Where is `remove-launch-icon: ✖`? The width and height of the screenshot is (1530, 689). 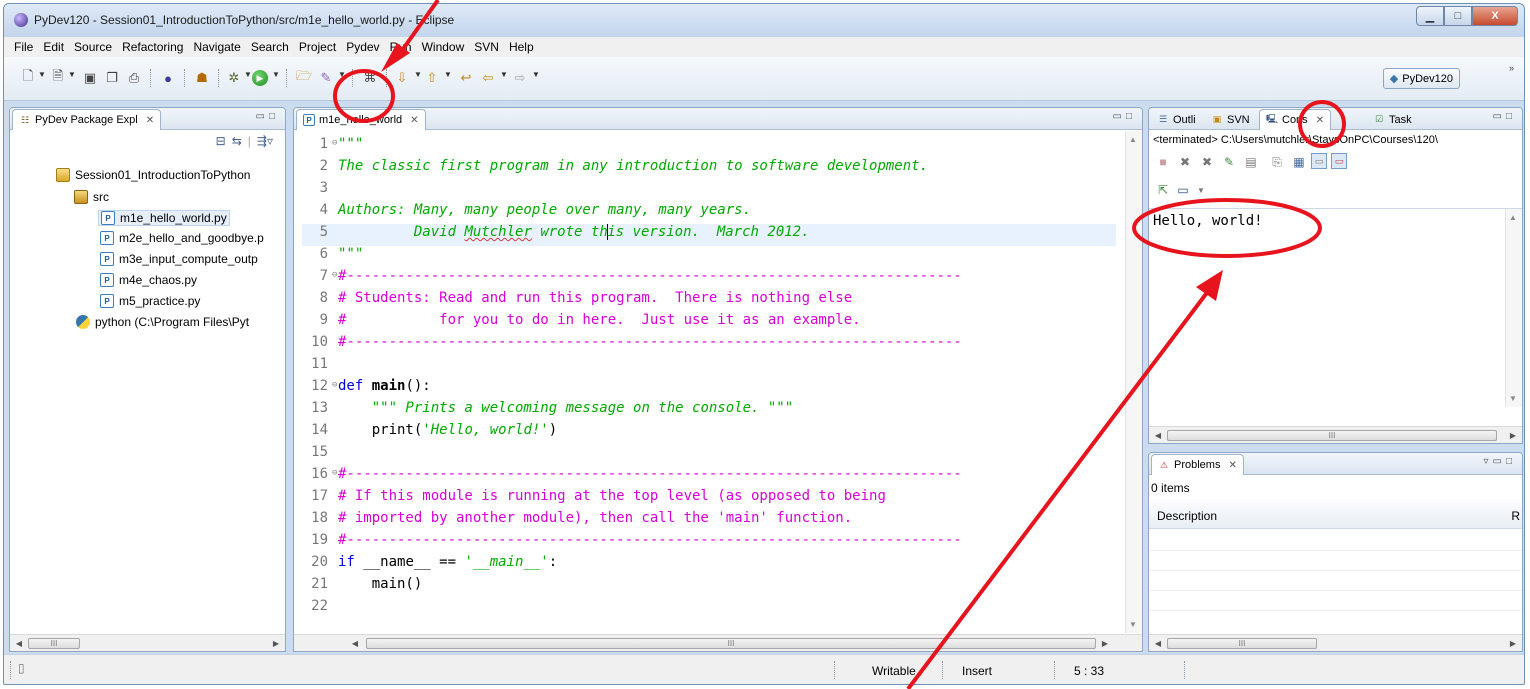 remove-launch-icon: ✖ is located at coordinates (1185, 162).